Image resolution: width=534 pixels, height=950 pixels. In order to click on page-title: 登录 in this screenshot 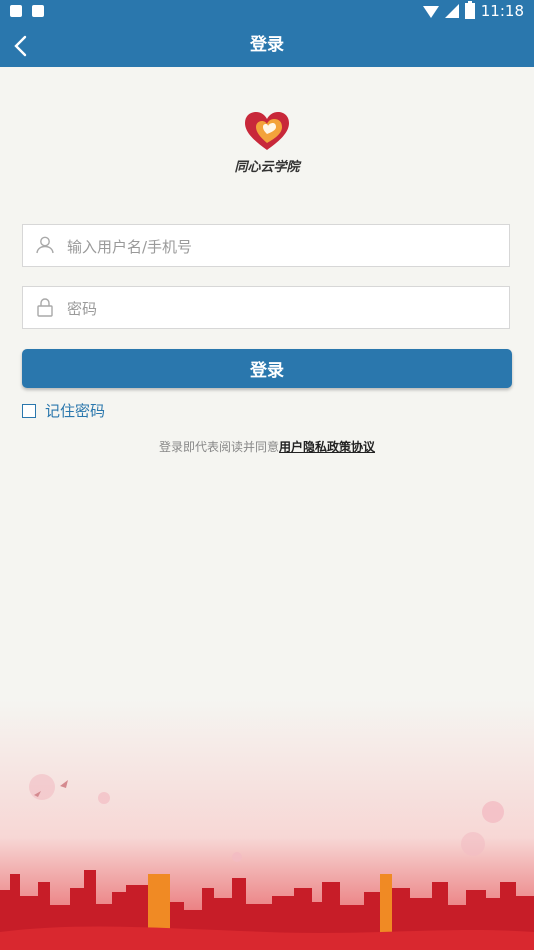, I will do `click(267, 45)`.